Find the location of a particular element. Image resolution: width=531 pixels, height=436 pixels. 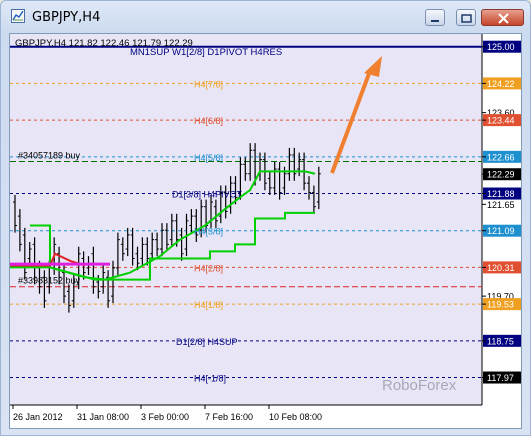

time-label: 10 Feb 08:00 is located at coordinates (295, 417).